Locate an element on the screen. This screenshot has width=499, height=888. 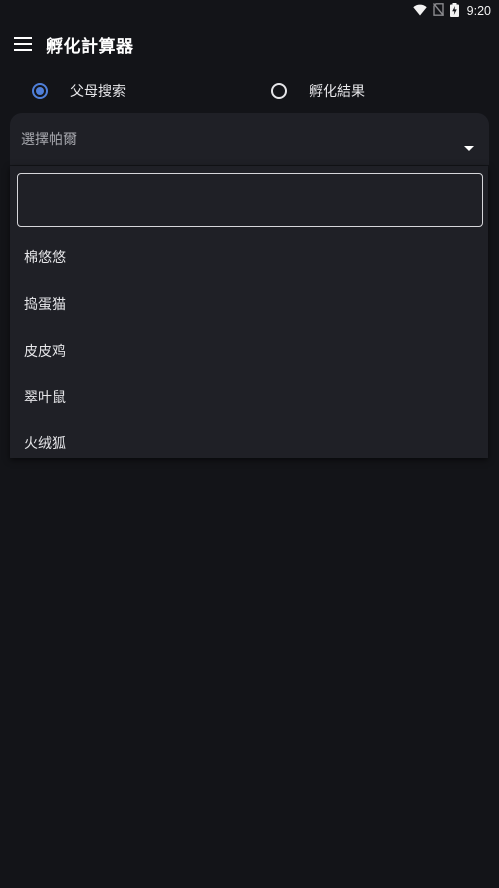
radio-parent-search-label: 父母搜索 is located at coordinates (98, 92).